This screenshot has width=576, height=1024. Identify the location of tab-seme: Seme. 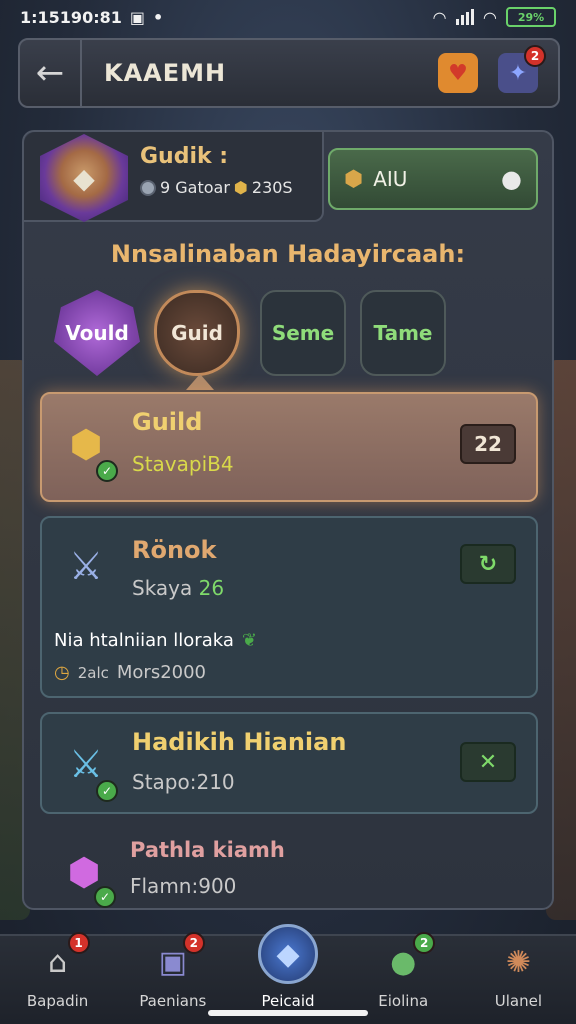
(303, 333).